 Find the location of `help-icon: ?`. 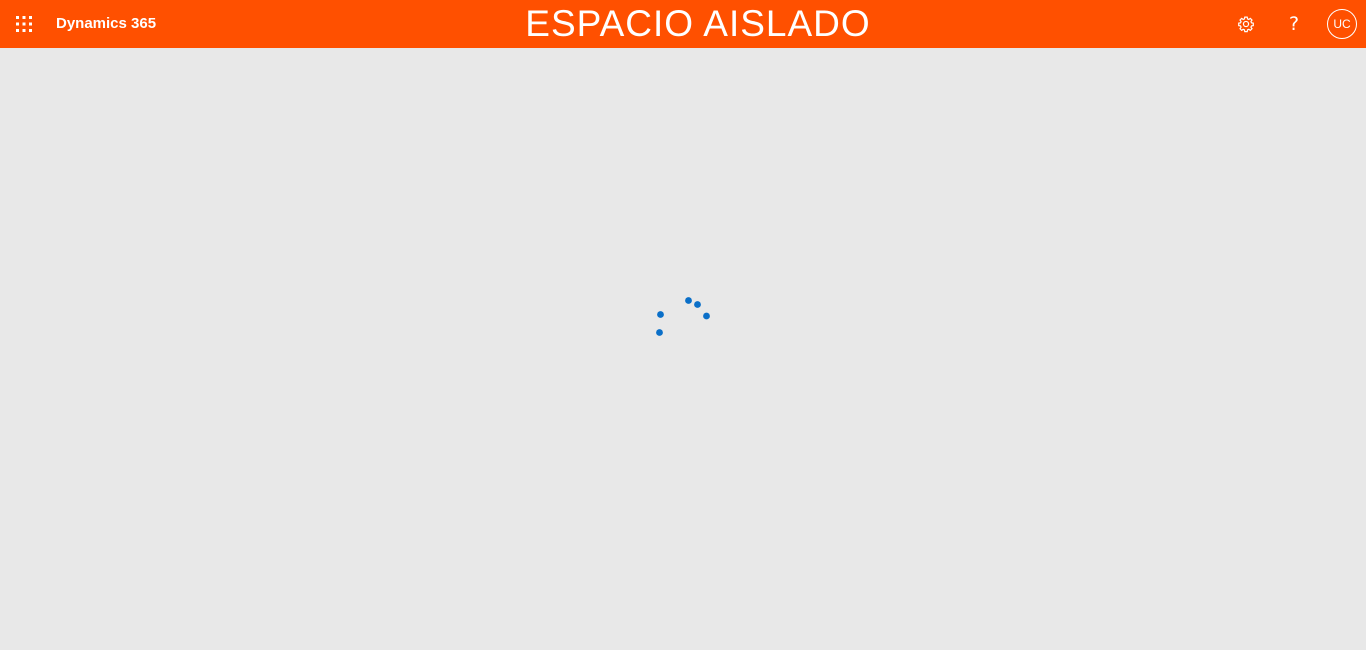

help-icon: ? is located at coordinates (1294, 23).